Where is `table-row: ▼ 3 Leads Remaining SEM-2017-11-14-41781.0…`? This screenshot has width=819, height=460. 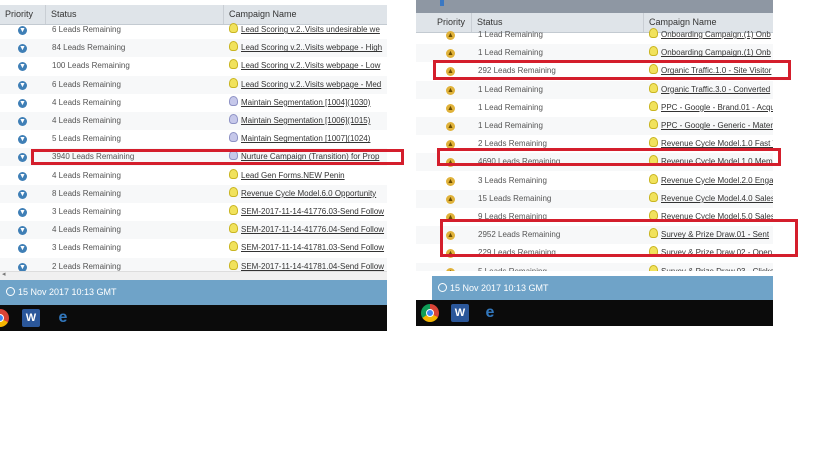 table-row: ▼ 3 Leads Remaining SEM-2017-11-14-41781.0… is located at coordinates (193, 248).